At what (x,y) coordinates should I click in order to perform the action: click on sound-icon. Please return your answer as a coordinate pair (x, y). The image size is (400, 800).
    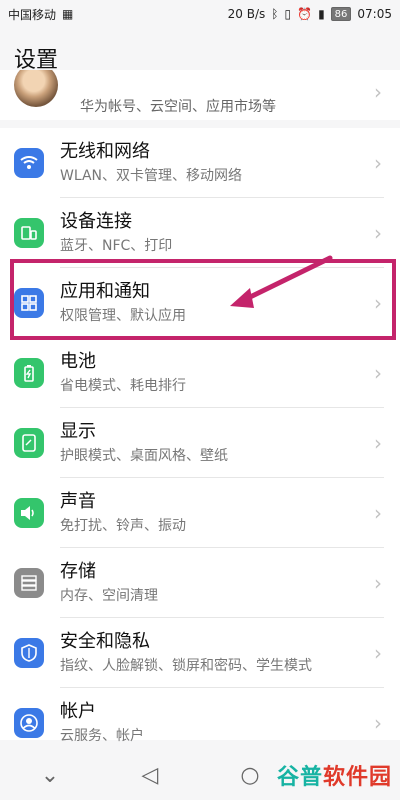
    Looking at the image, I should click on (29, 512).